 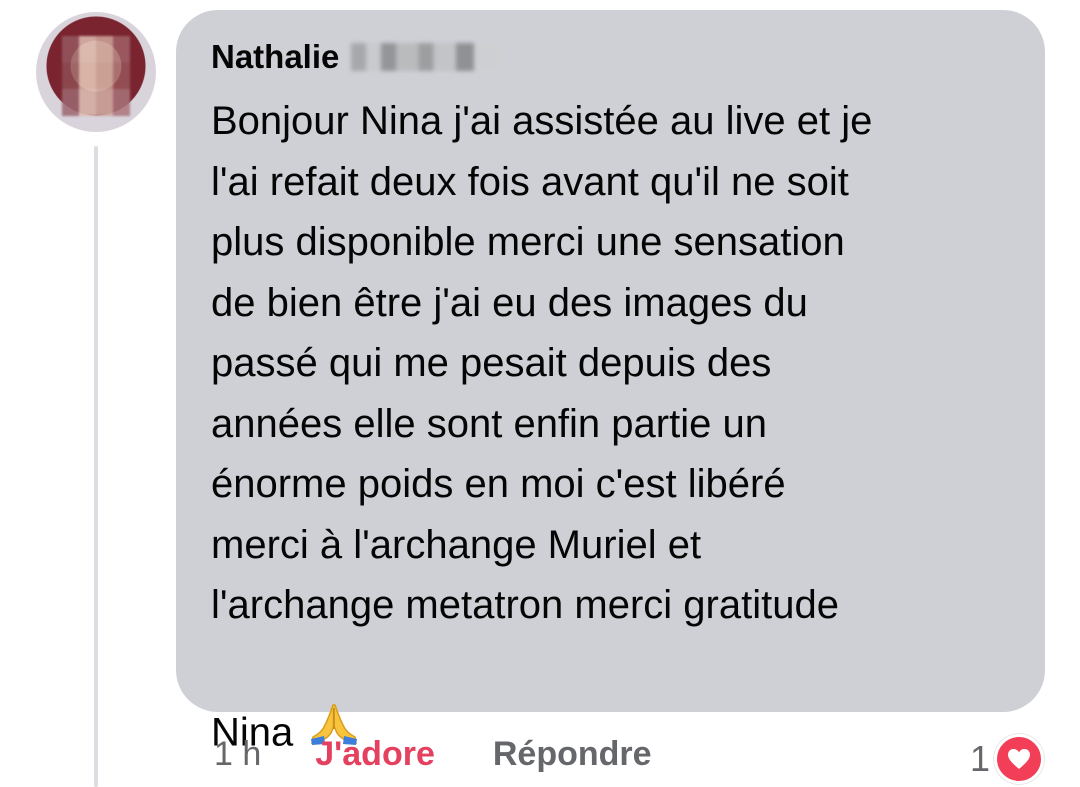 What do you see at coordinates (426, 57) in the screenshot?
I see `author-name-blur` at bounding box center [426, 57].